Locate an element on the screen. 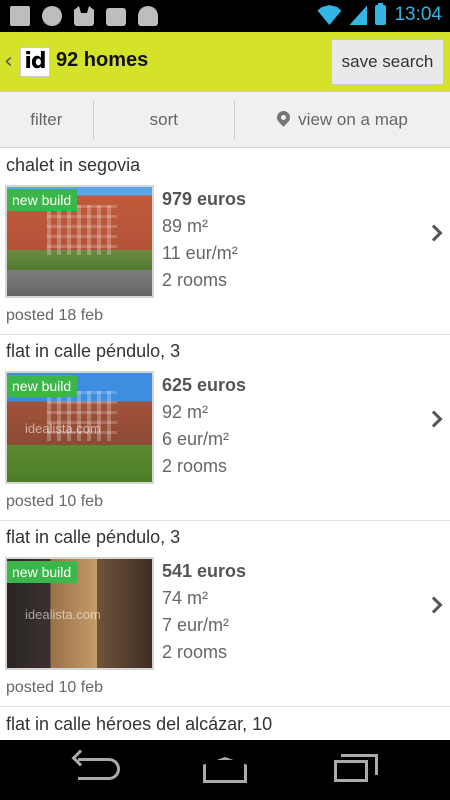  filter-label: filter is located at coordinates (46, 119).